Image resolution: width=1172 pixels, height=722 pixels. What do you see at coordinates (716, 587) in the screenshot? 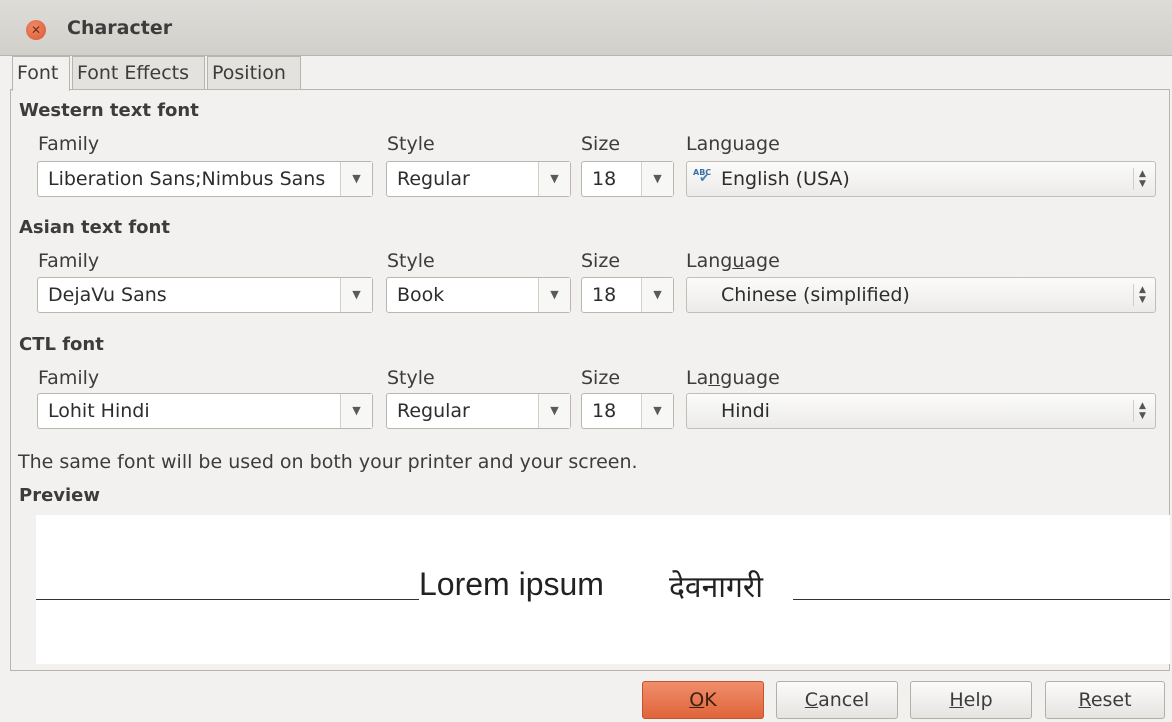
I see `preview-ctl-text: देवनागरी` at bounding box center [716, 587].